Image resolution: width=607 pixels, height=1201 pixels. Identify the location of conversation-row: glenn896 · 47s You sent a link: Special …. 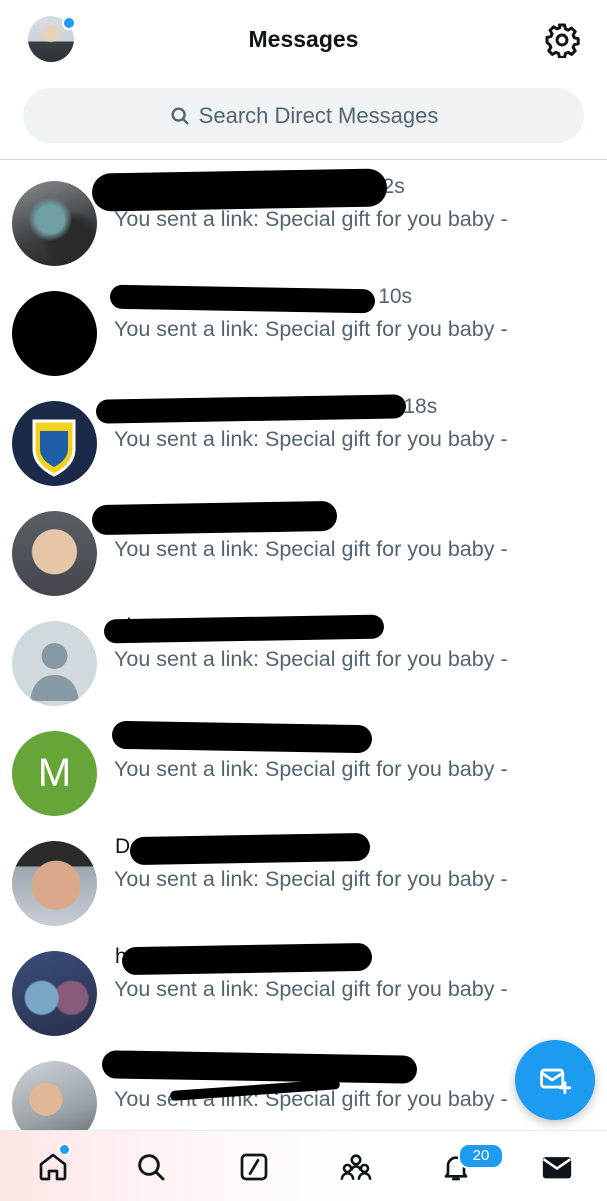
(303, 660).